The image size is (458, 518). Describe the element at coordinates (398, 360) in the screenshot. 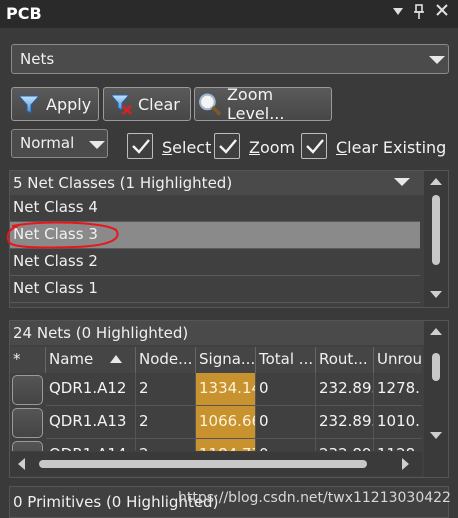

I see `column-header-unrouted: Unrou` at that location.